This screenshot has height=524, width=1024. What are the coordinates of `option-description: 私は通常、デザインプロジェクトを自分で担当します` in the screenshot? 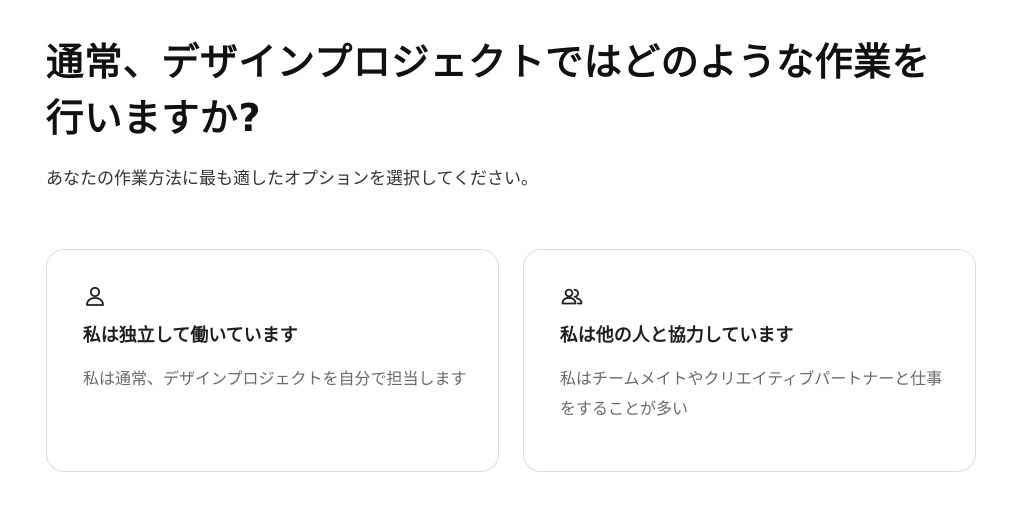 It's located at (275, 378).